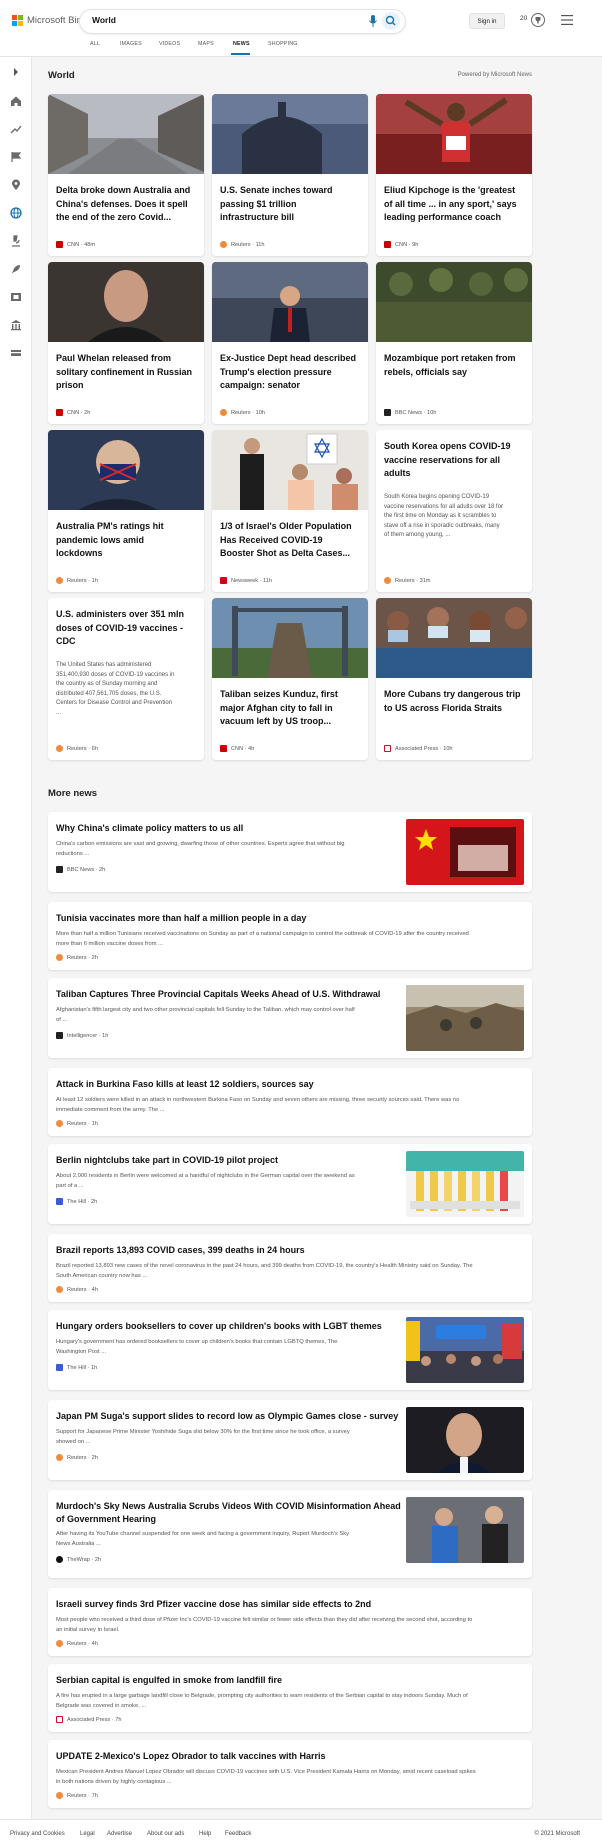  What do you see at coordinates (119, 1834) in the screenshot?
I see `footer-link-advertise: Advertise` at bounding box center [119, 1834].